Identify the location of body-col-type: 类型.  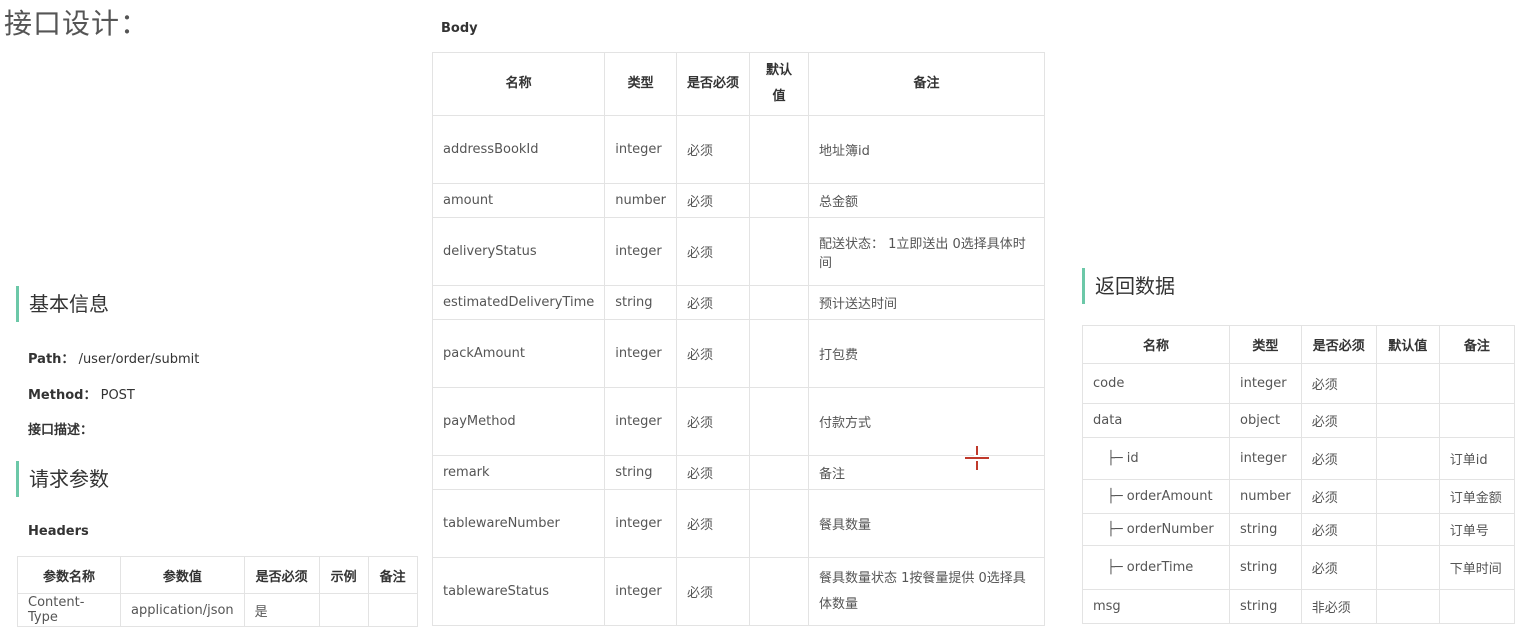
(640, 84).